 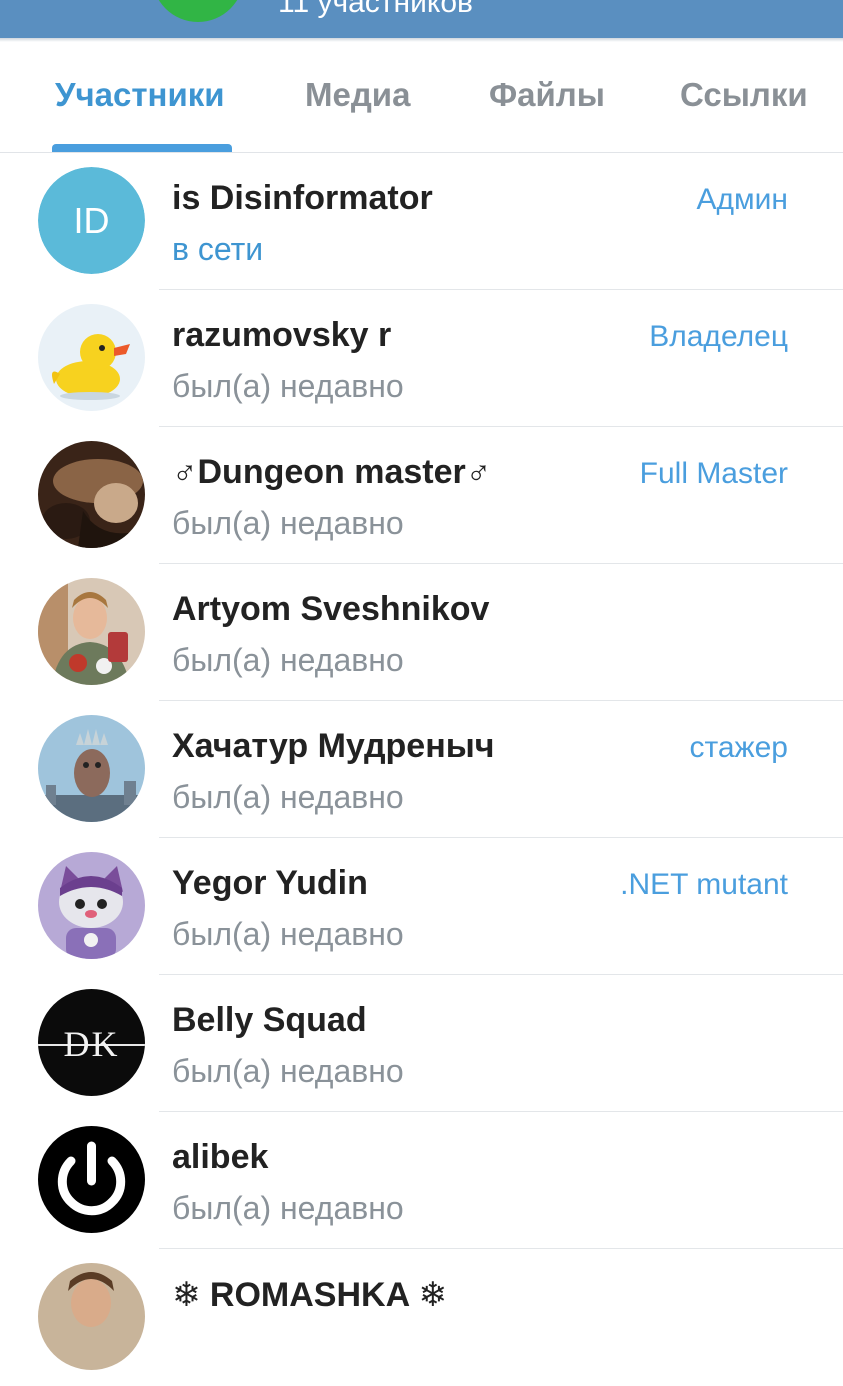 What do you see at coordinates (218, 249) in the screenshot?
I see `member-status: в сети` at bounding box center [218, 249].